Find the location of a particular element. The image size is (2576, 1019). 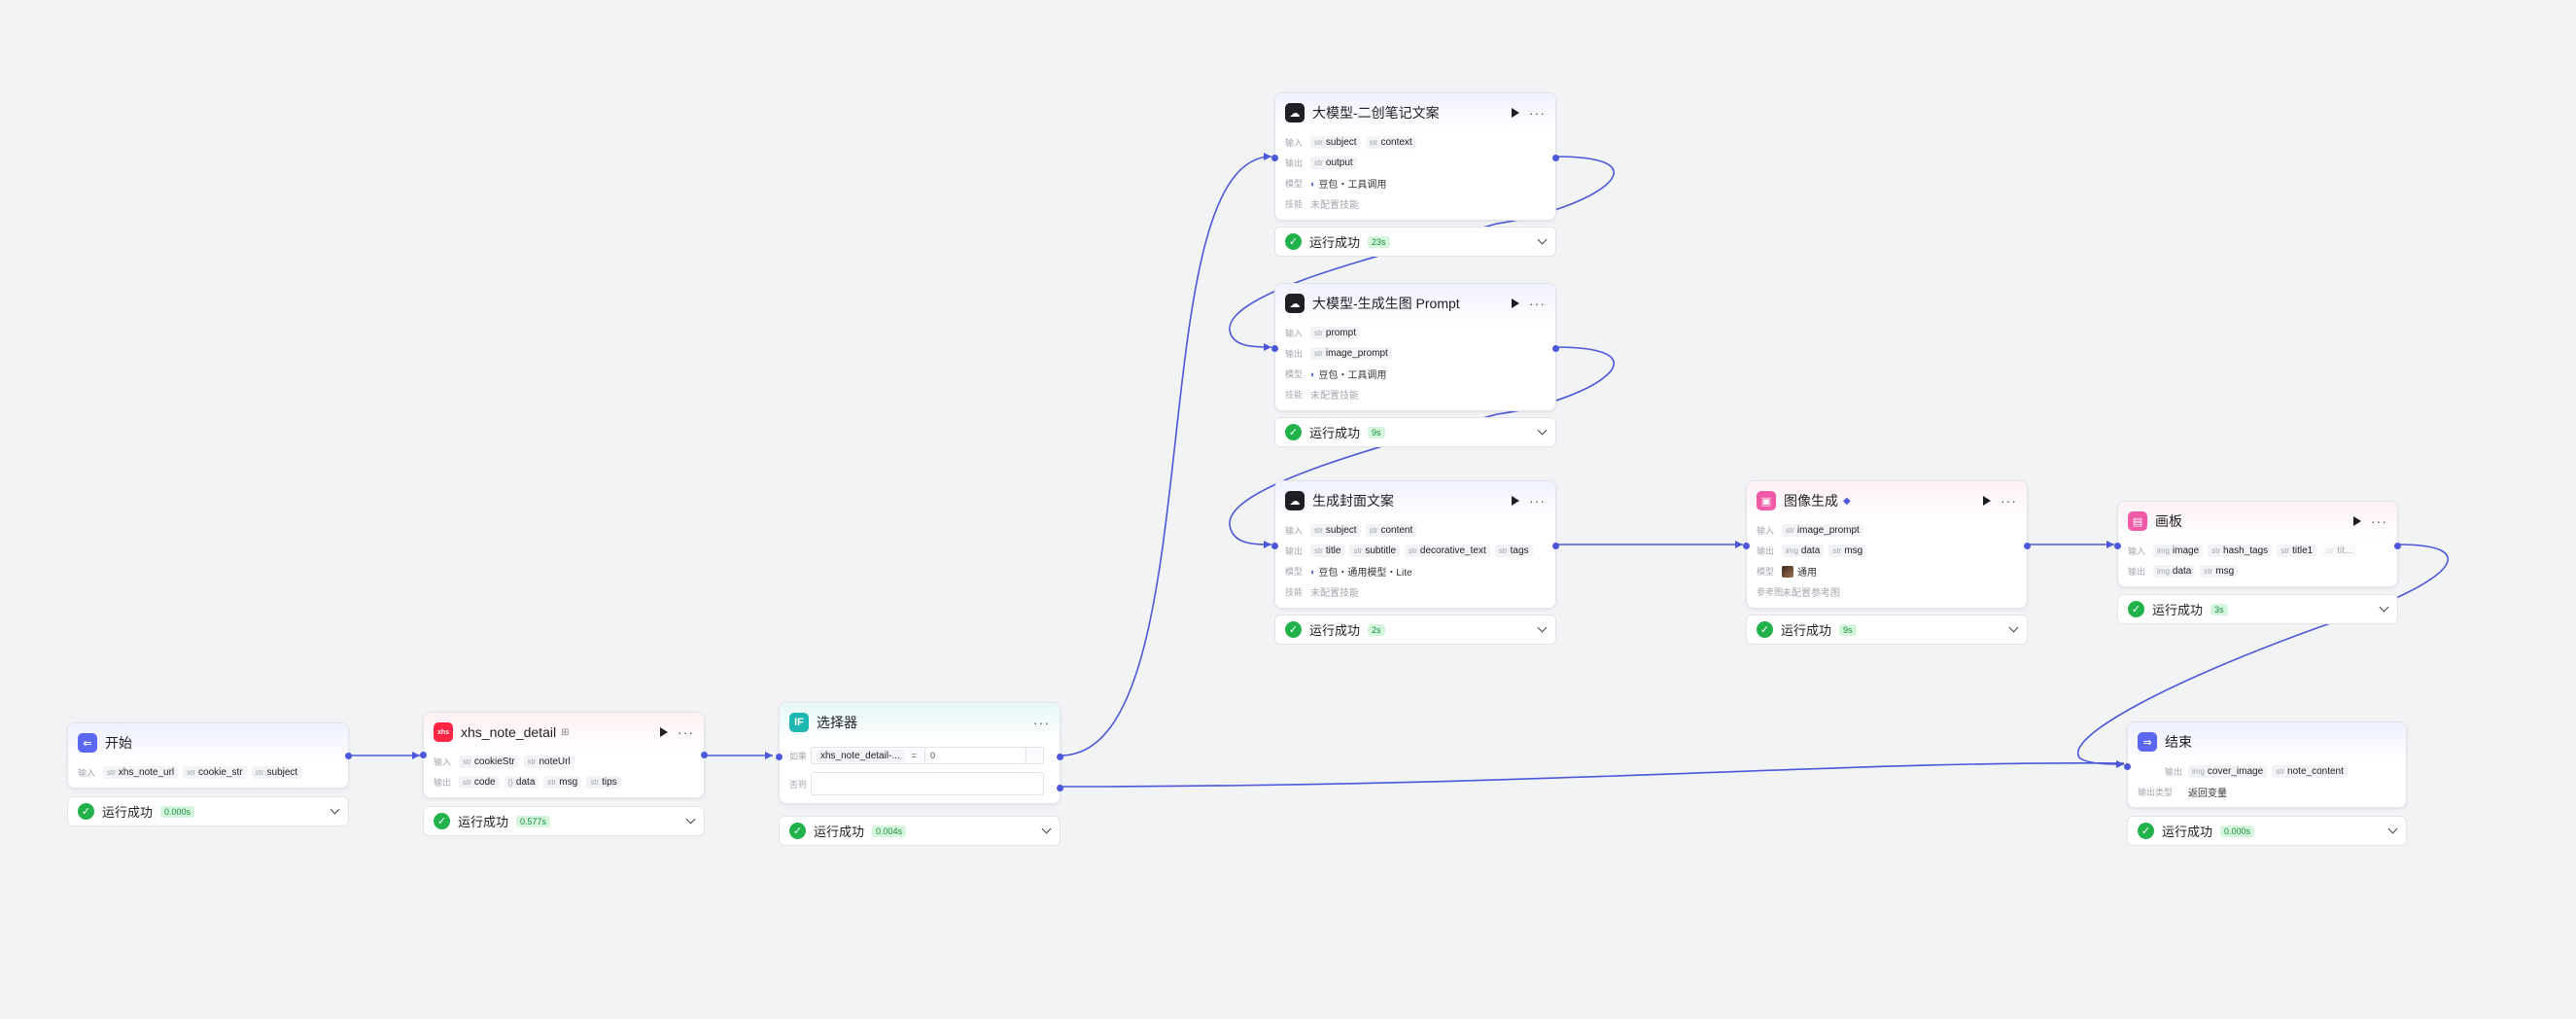

cover-status-bar: ✓ 运行成功 2s is located at coordinates (1415, 630).